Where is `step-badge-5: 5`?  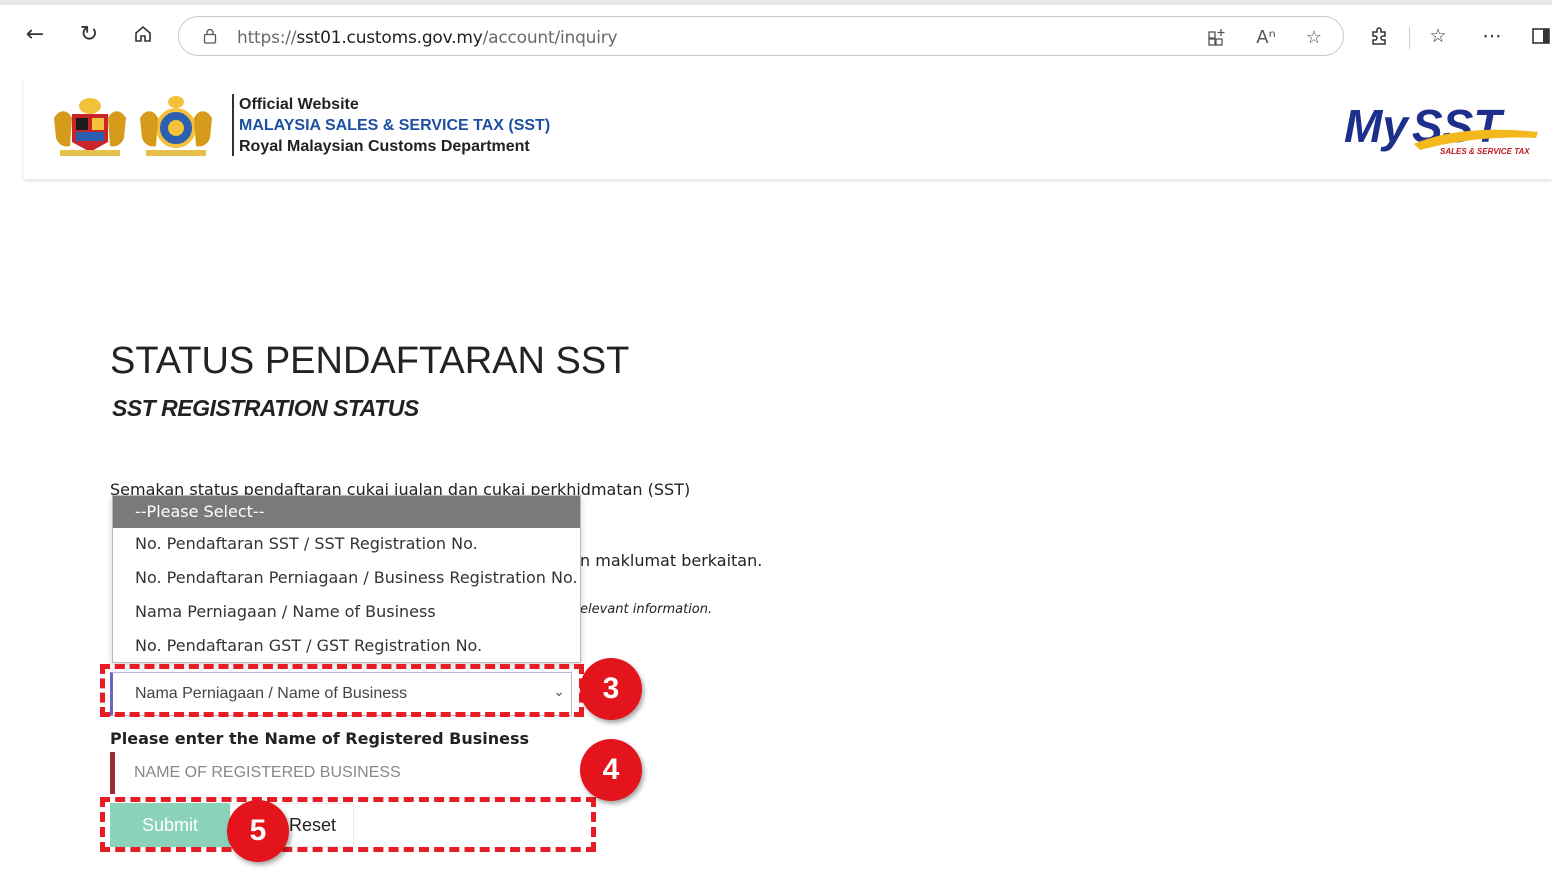
step-badge-5: 5 is located at coordinates (258, 831).